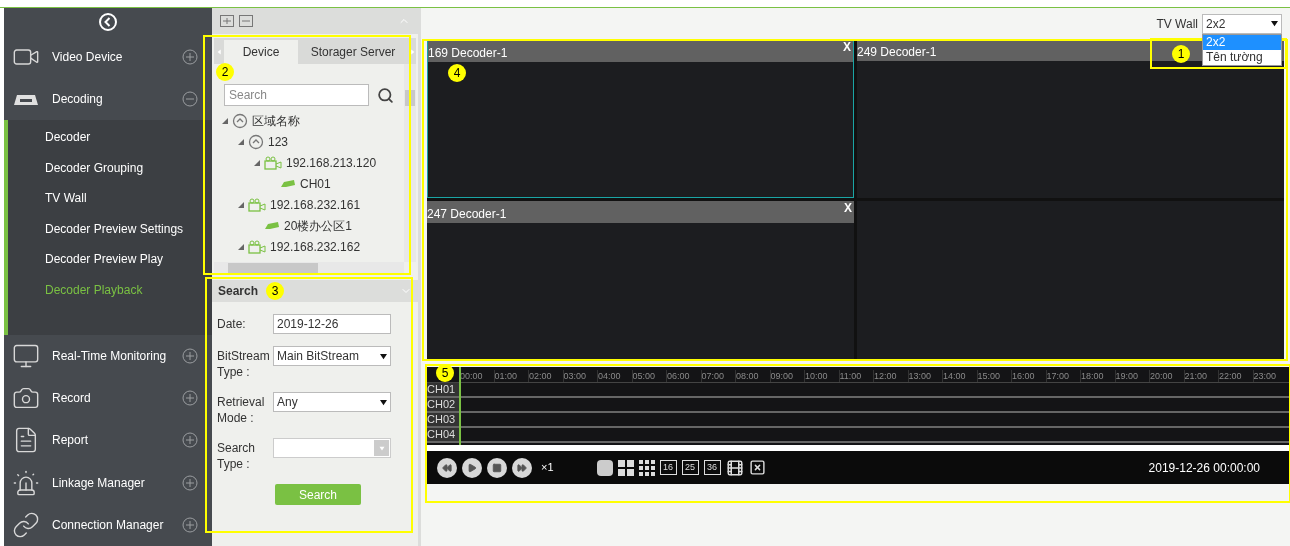 This screenshot has width=1290, height=546. What do you see at coordinates (108, 98) in the screenshot?
I see `menu-item: Decoding` at bounding box center [108, 98].